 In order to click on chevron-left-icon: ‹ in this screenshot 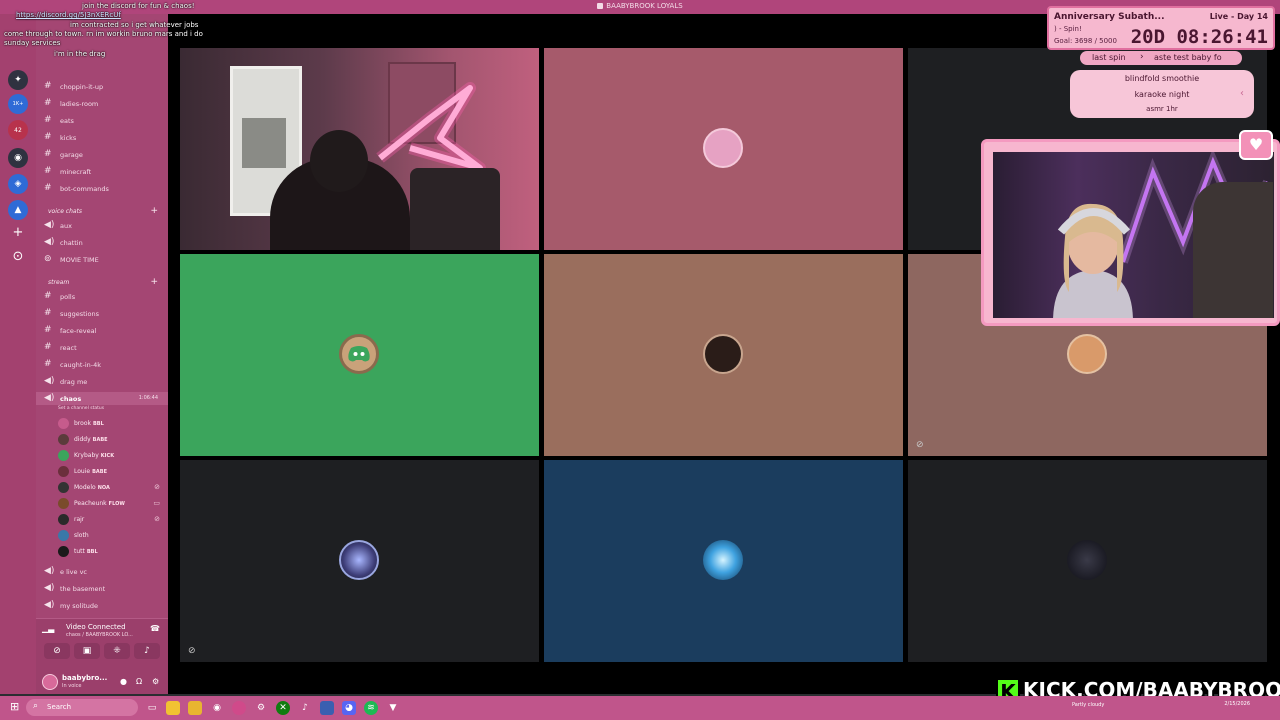, I will do `click(1242, 93)`.